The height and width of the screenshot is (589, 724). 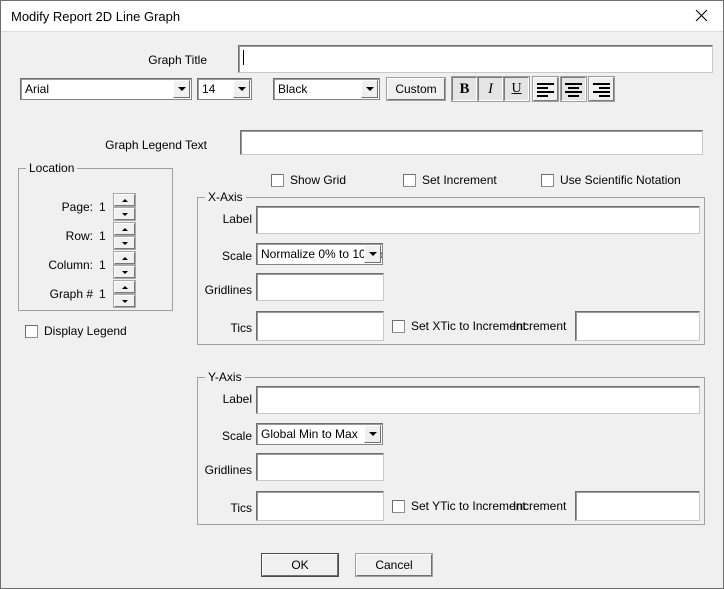 What do you see at coordinates (637, 326) in the screenshot?
I see `x-axis-increment-input` at bounding box center [637, 326].